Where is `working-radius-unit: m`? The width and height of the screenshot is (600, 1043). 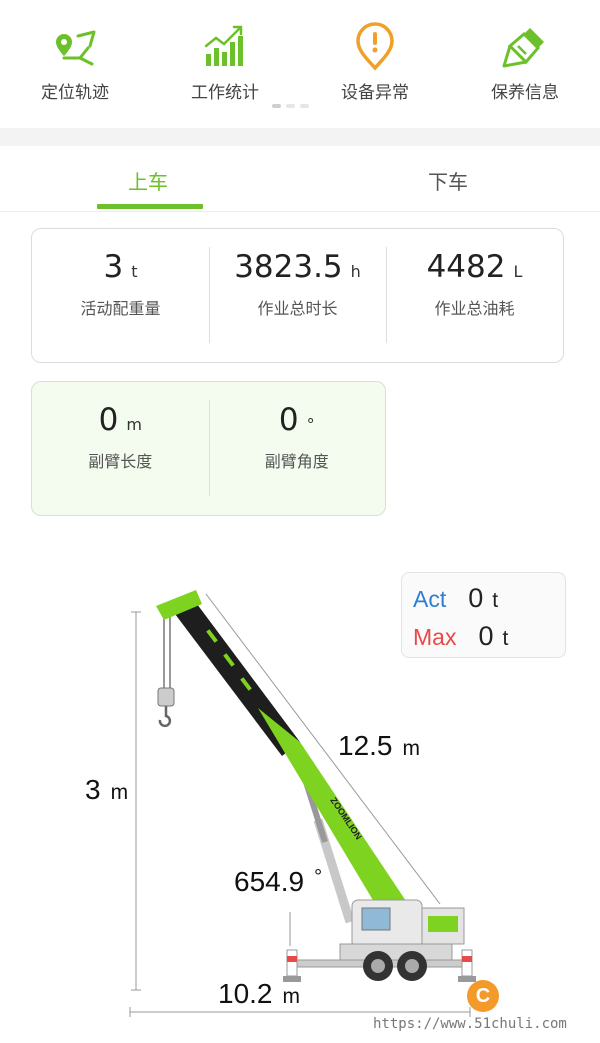
working-radius-unit: m is located at coordinates (291, 996).